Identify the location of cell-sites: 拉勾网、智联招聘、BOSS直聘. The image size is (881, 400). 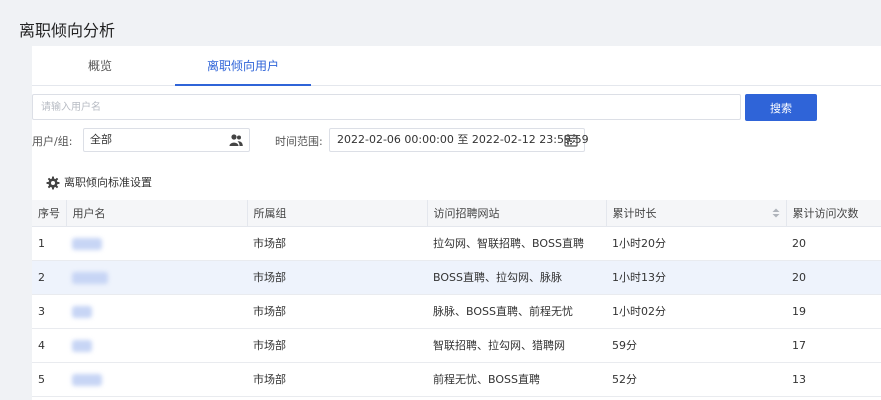
(516, 243).